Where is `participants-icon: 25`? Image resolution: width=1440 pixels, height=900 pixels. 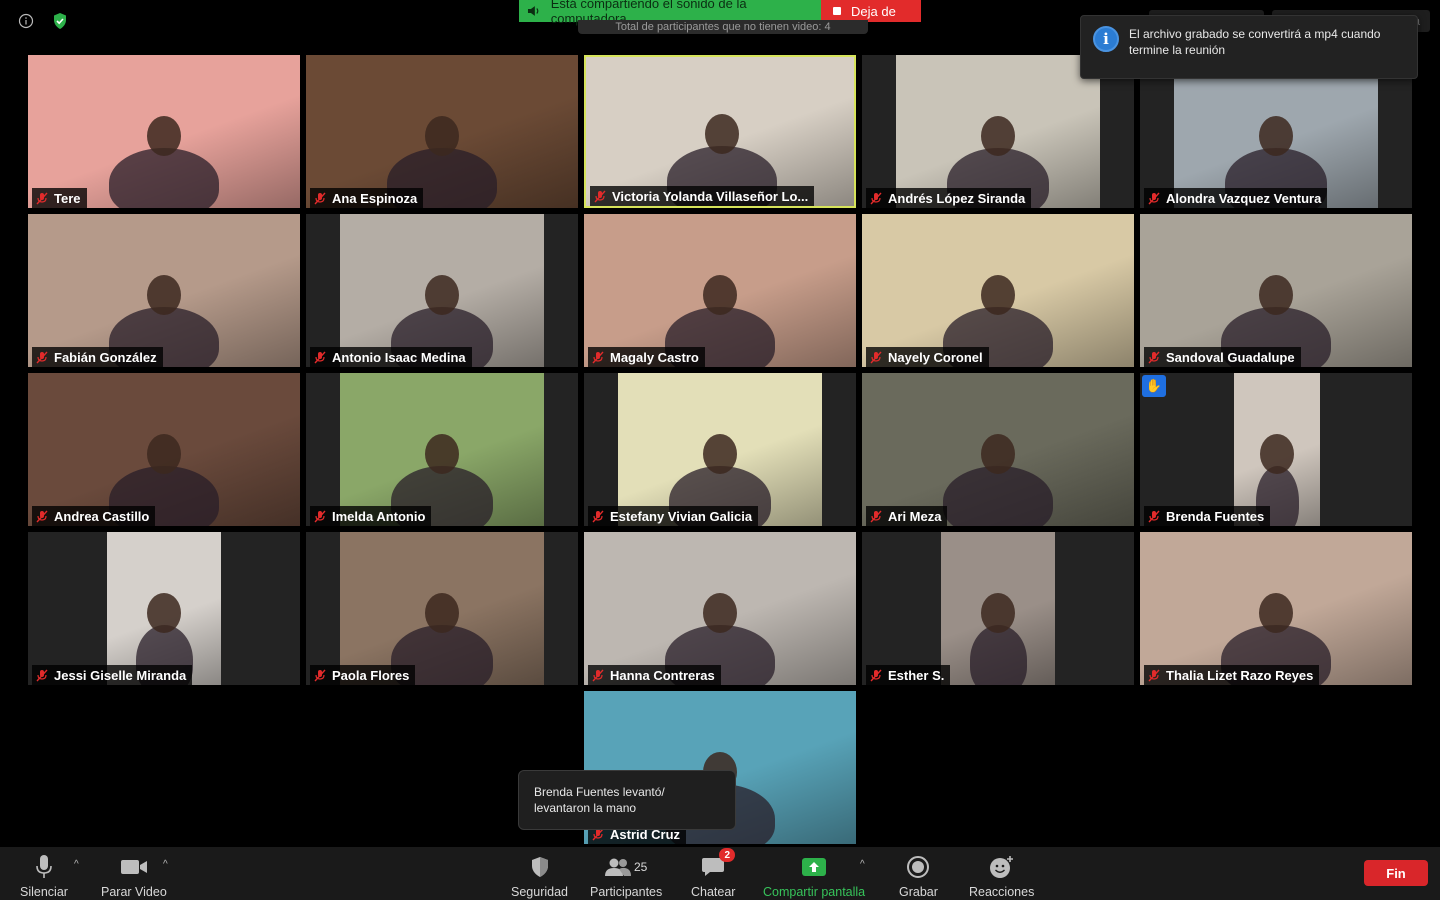
participants-icon: 25 is located at coordinates (625, 867).